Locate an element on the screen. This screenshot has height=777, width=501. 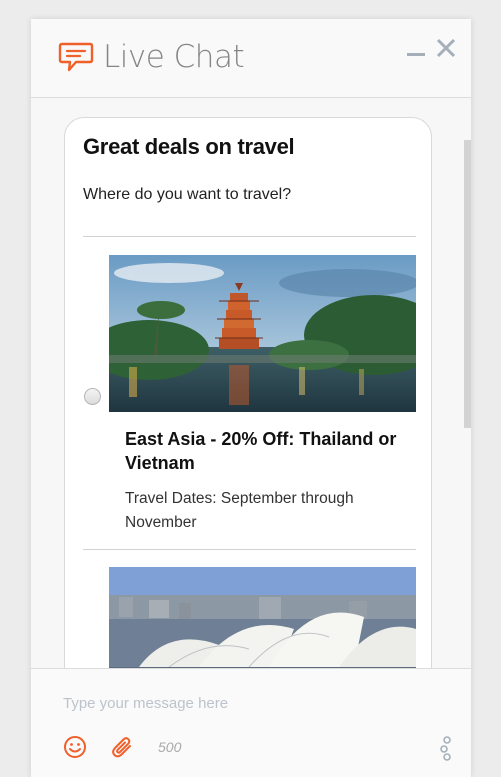
card-title: Great deals on travel is located at coordinates (189, 146).